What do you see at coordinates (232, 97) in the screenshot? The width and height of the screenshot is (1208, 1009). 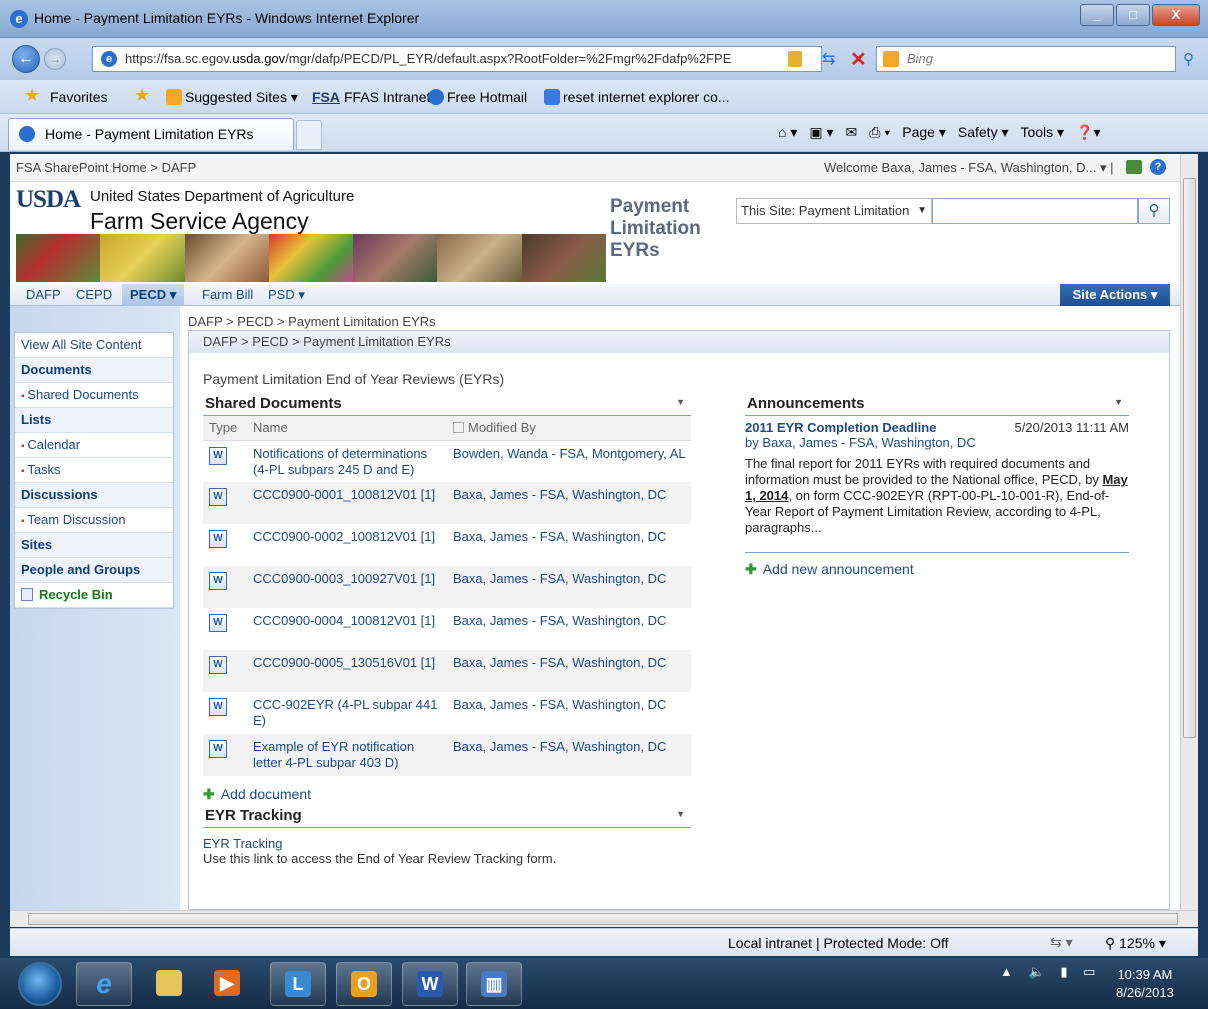 I see `favorite-suggested-sites: Suggested Sites ▾` at bounding box center [232, 97].